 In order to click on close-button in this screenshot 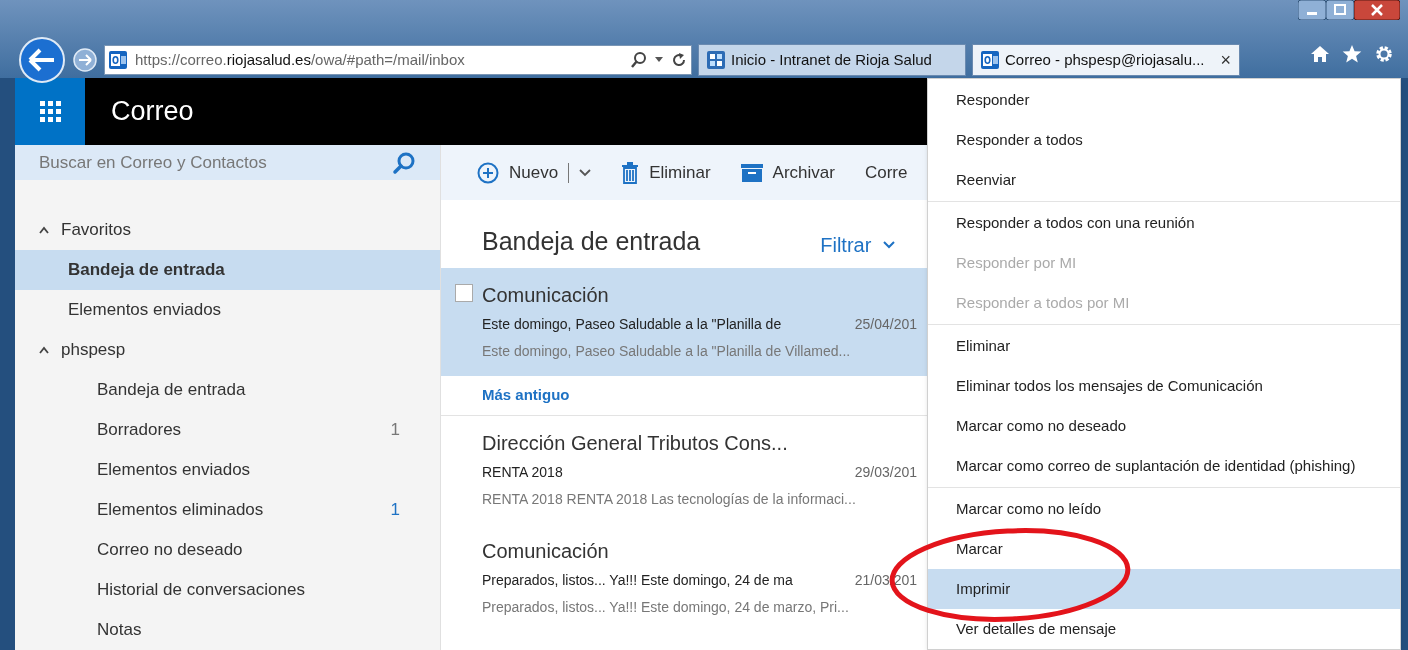, I will do `click(1377, 10)`.